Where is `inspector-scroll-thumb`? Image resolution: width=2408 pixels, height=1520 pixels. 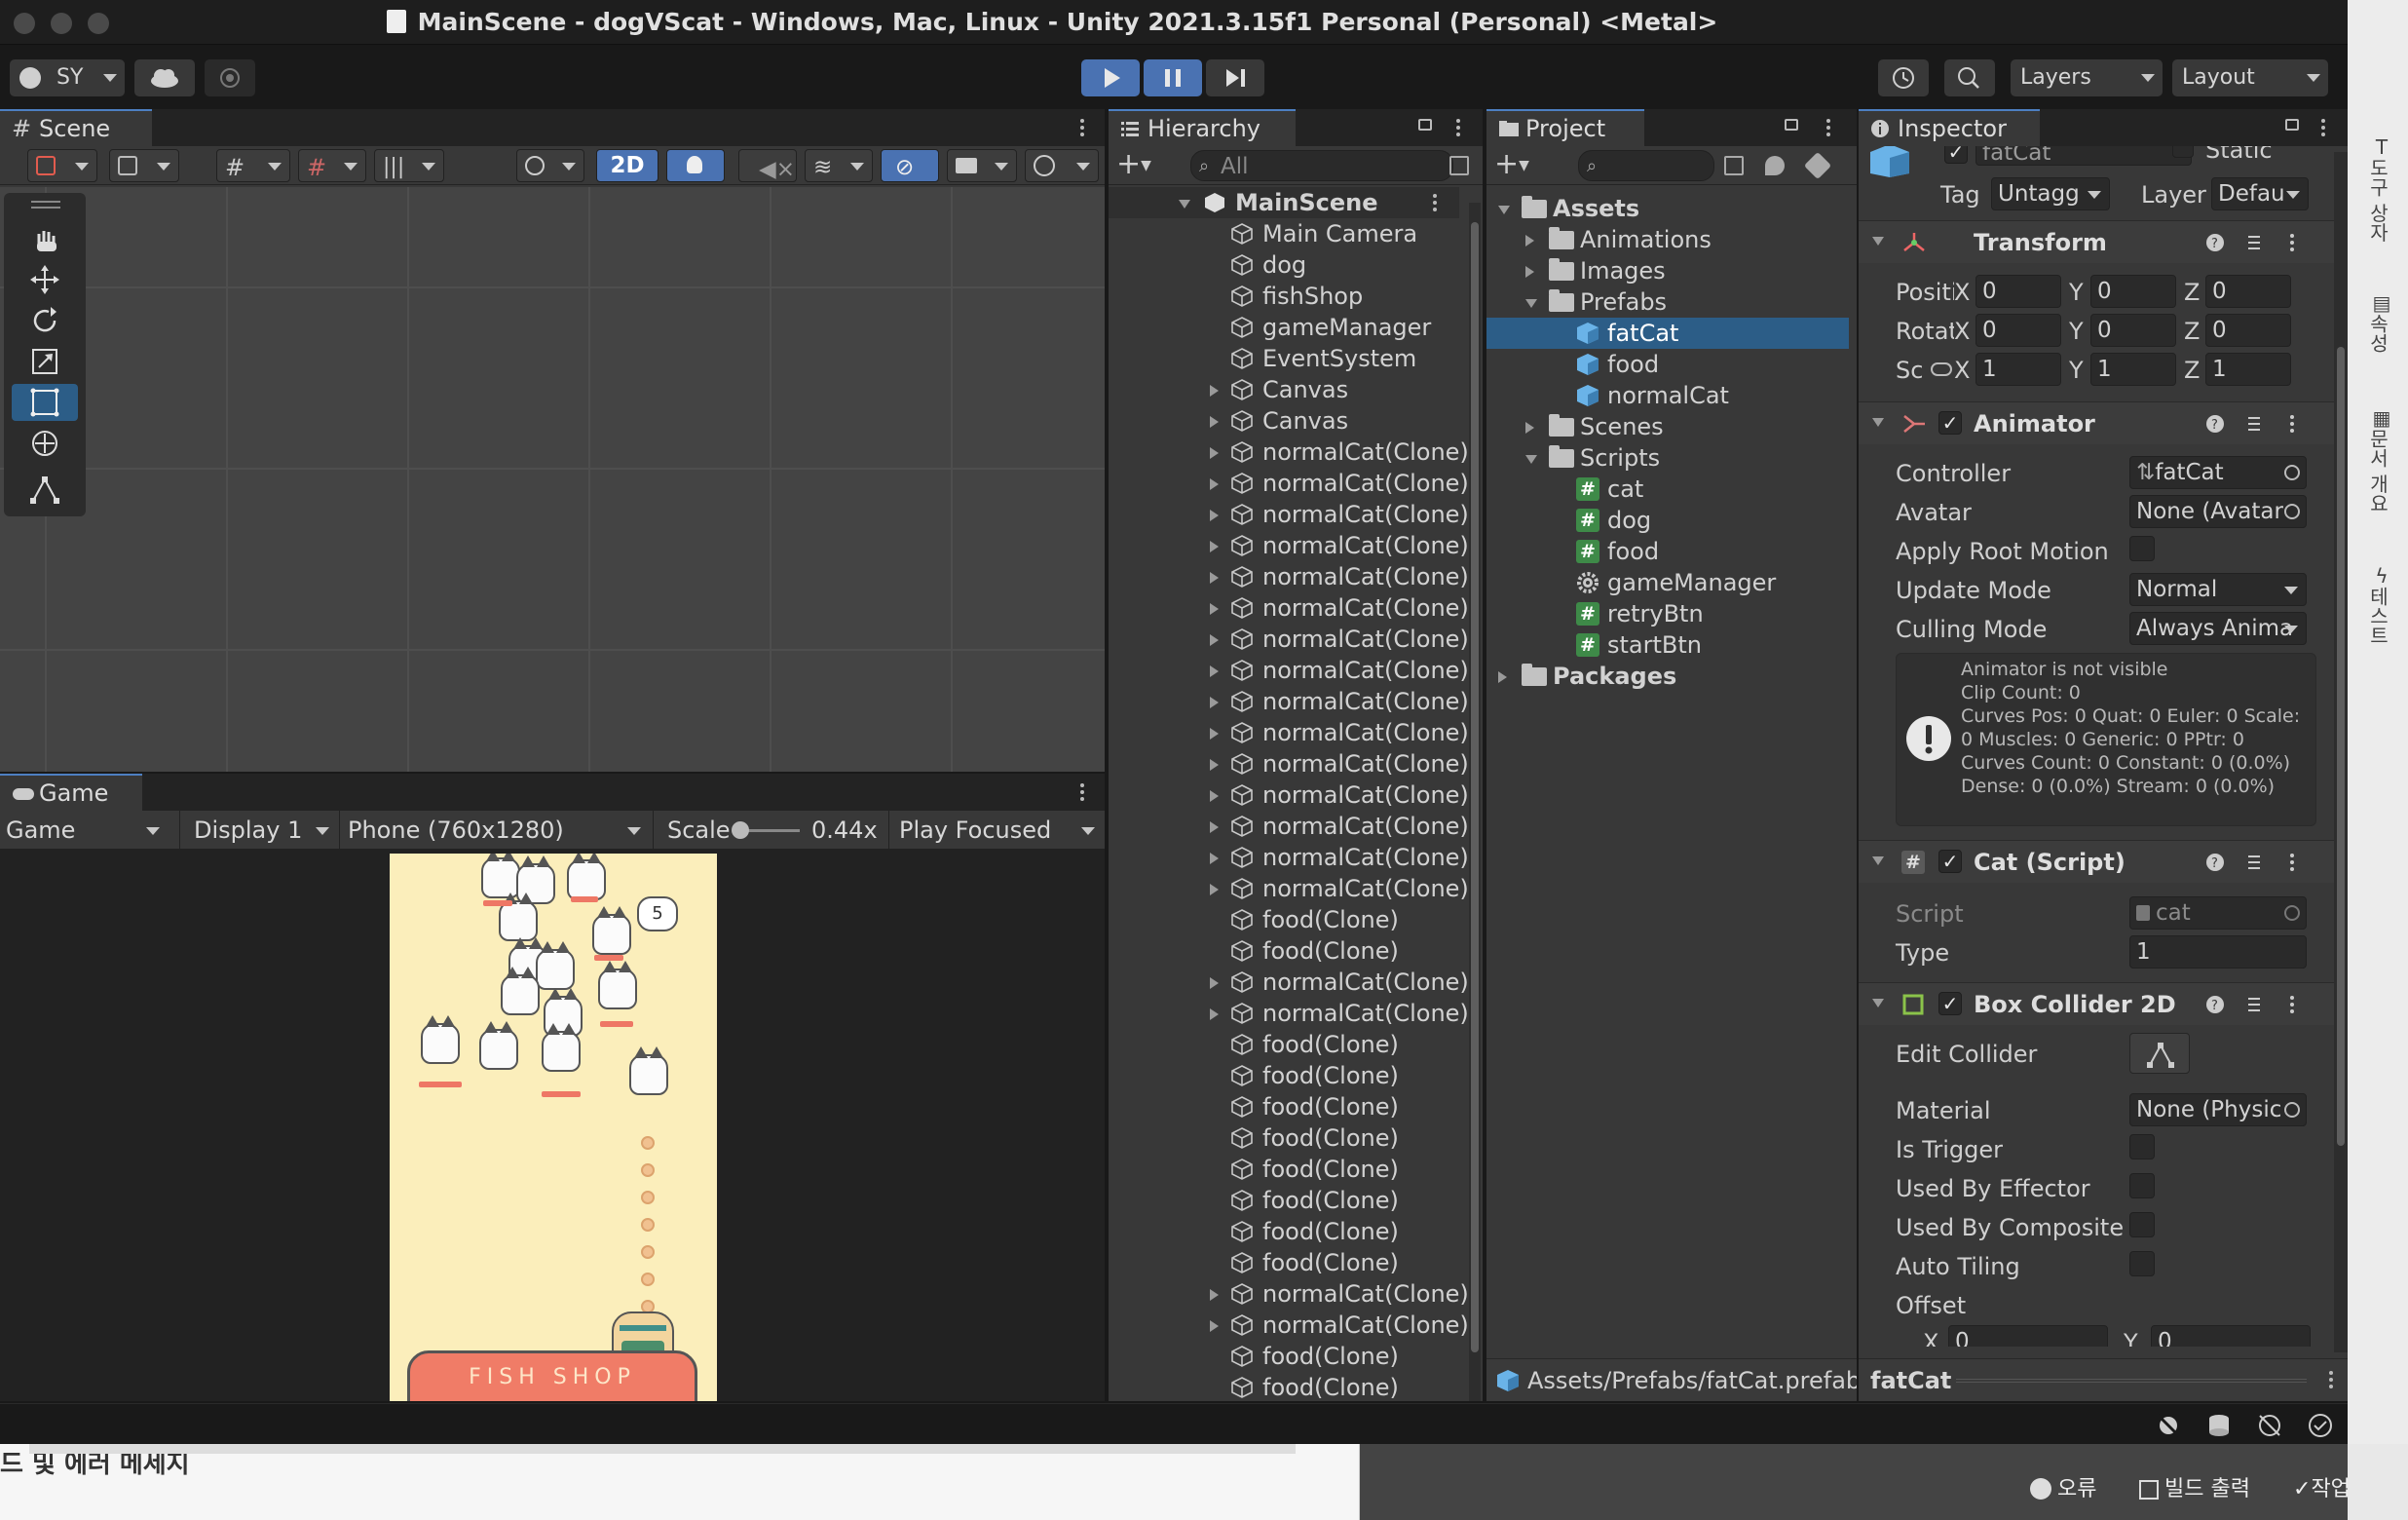
inspector-scroll-thumb is located at coordinates (2341, 746).